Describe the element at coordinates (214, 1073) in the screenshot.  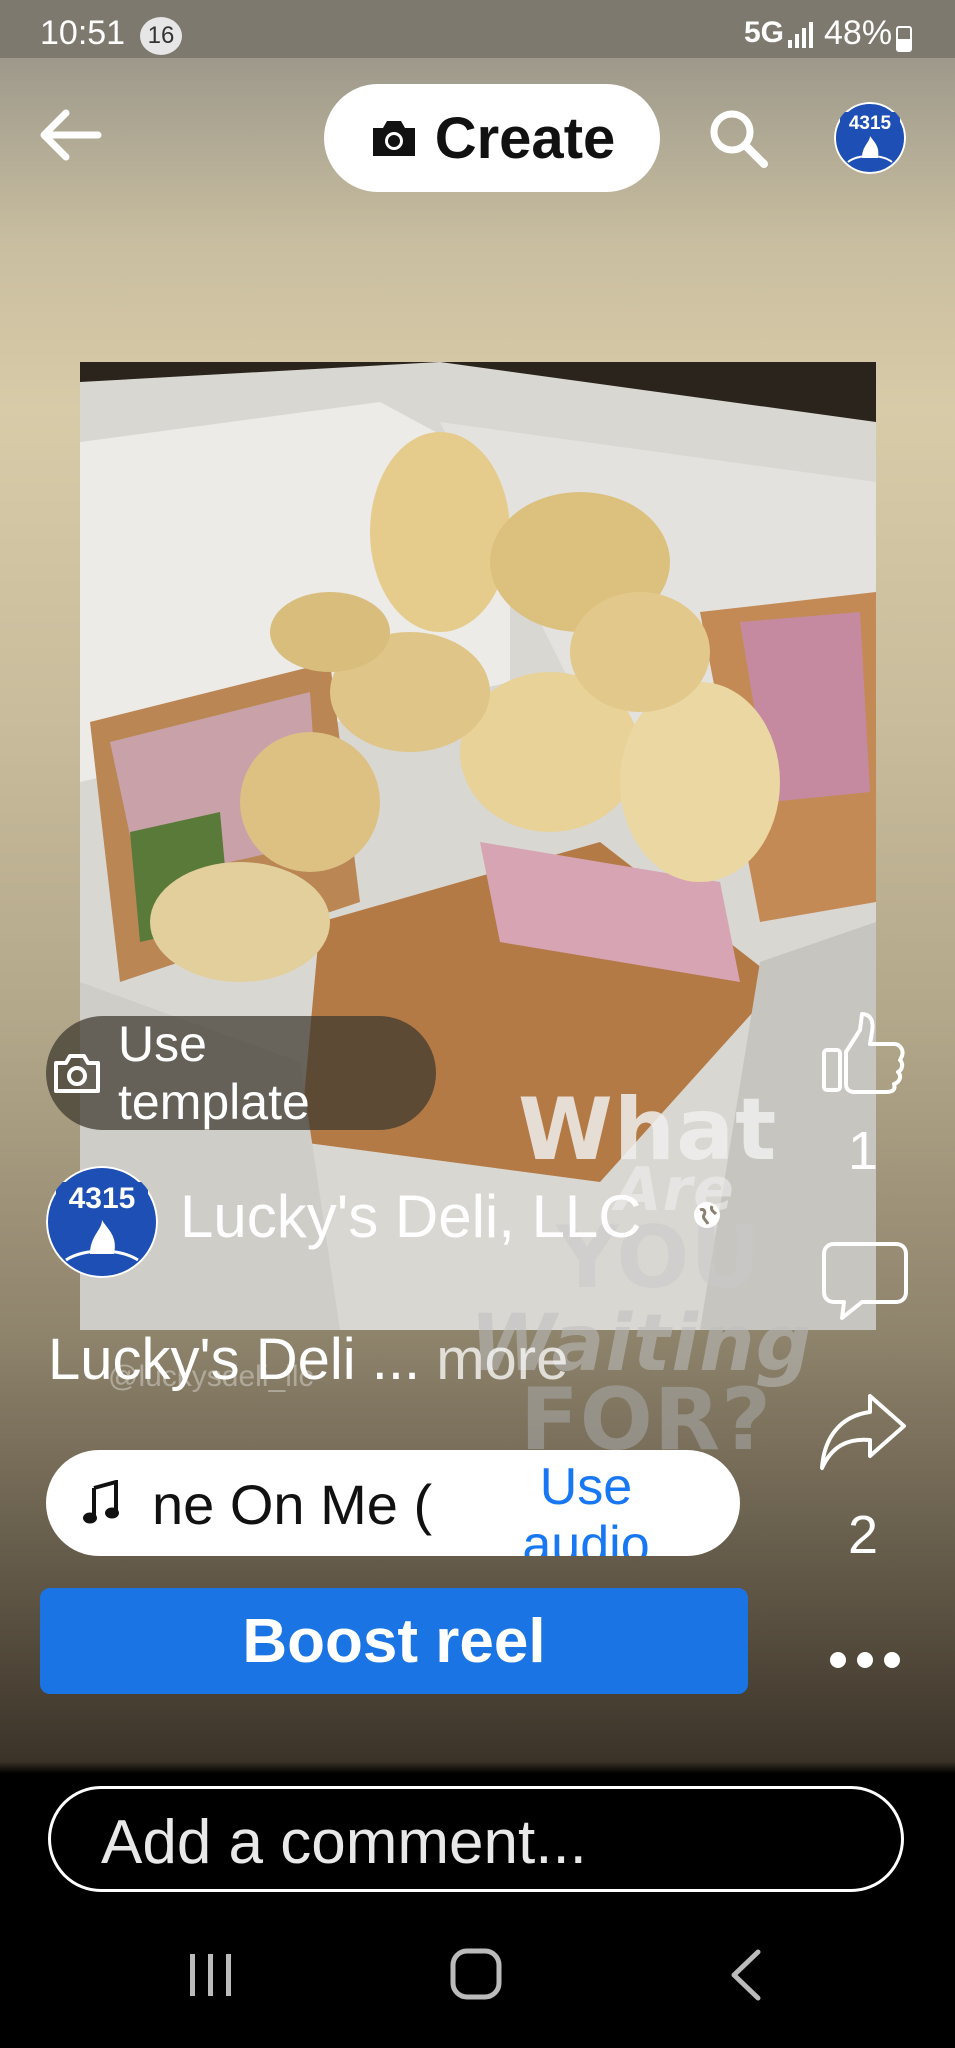
I see `use-template-label: Use template` at that location.